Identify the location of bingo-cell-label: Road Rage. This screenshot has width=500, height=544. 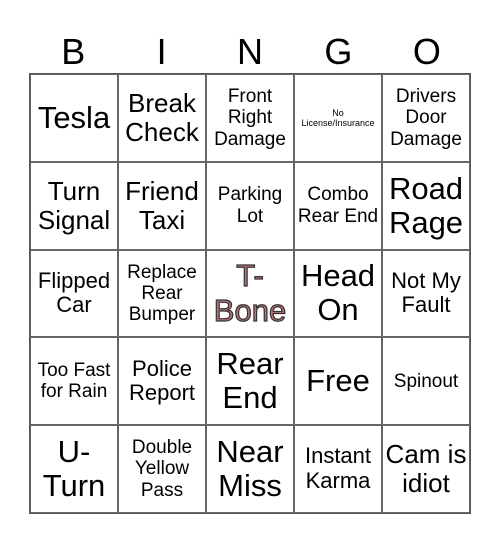
(426, 205).